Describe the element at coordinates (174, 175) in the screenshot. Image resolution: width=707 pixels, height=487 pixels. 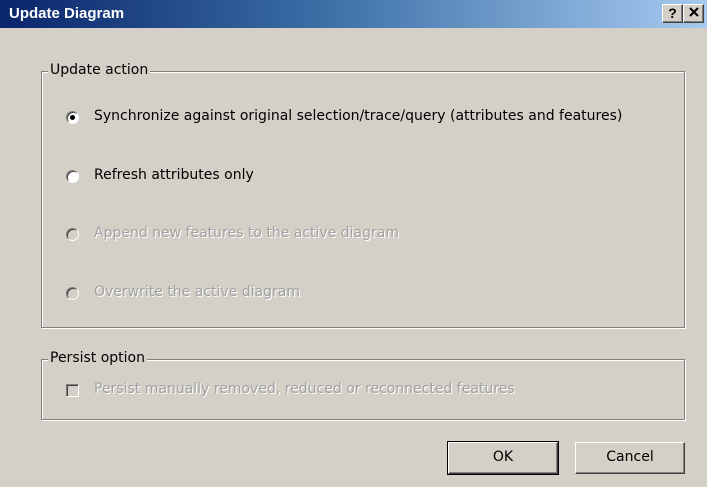
I see `radio-refresh-attributes-label: Refresh attributes only` at that location.